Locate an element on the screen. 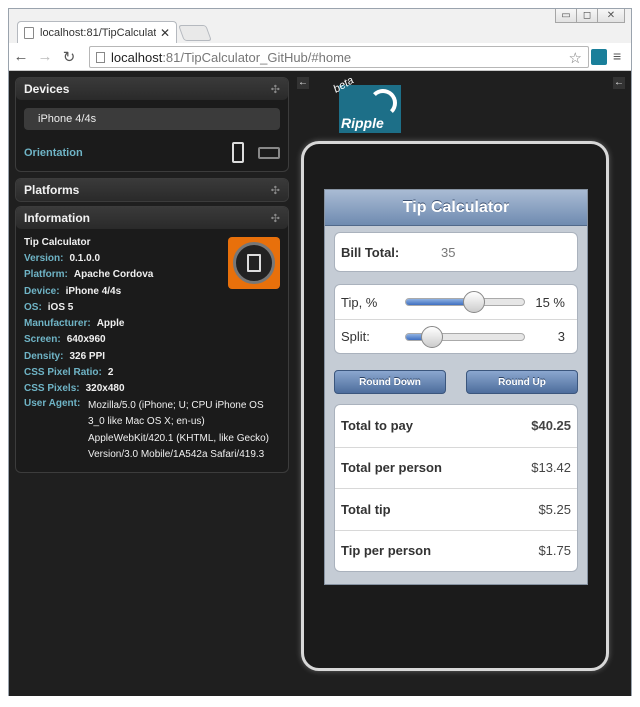 This screenshot has width=640, height=707. platforms-panel: Platforms ✣ is located at coordinates (152, 190).